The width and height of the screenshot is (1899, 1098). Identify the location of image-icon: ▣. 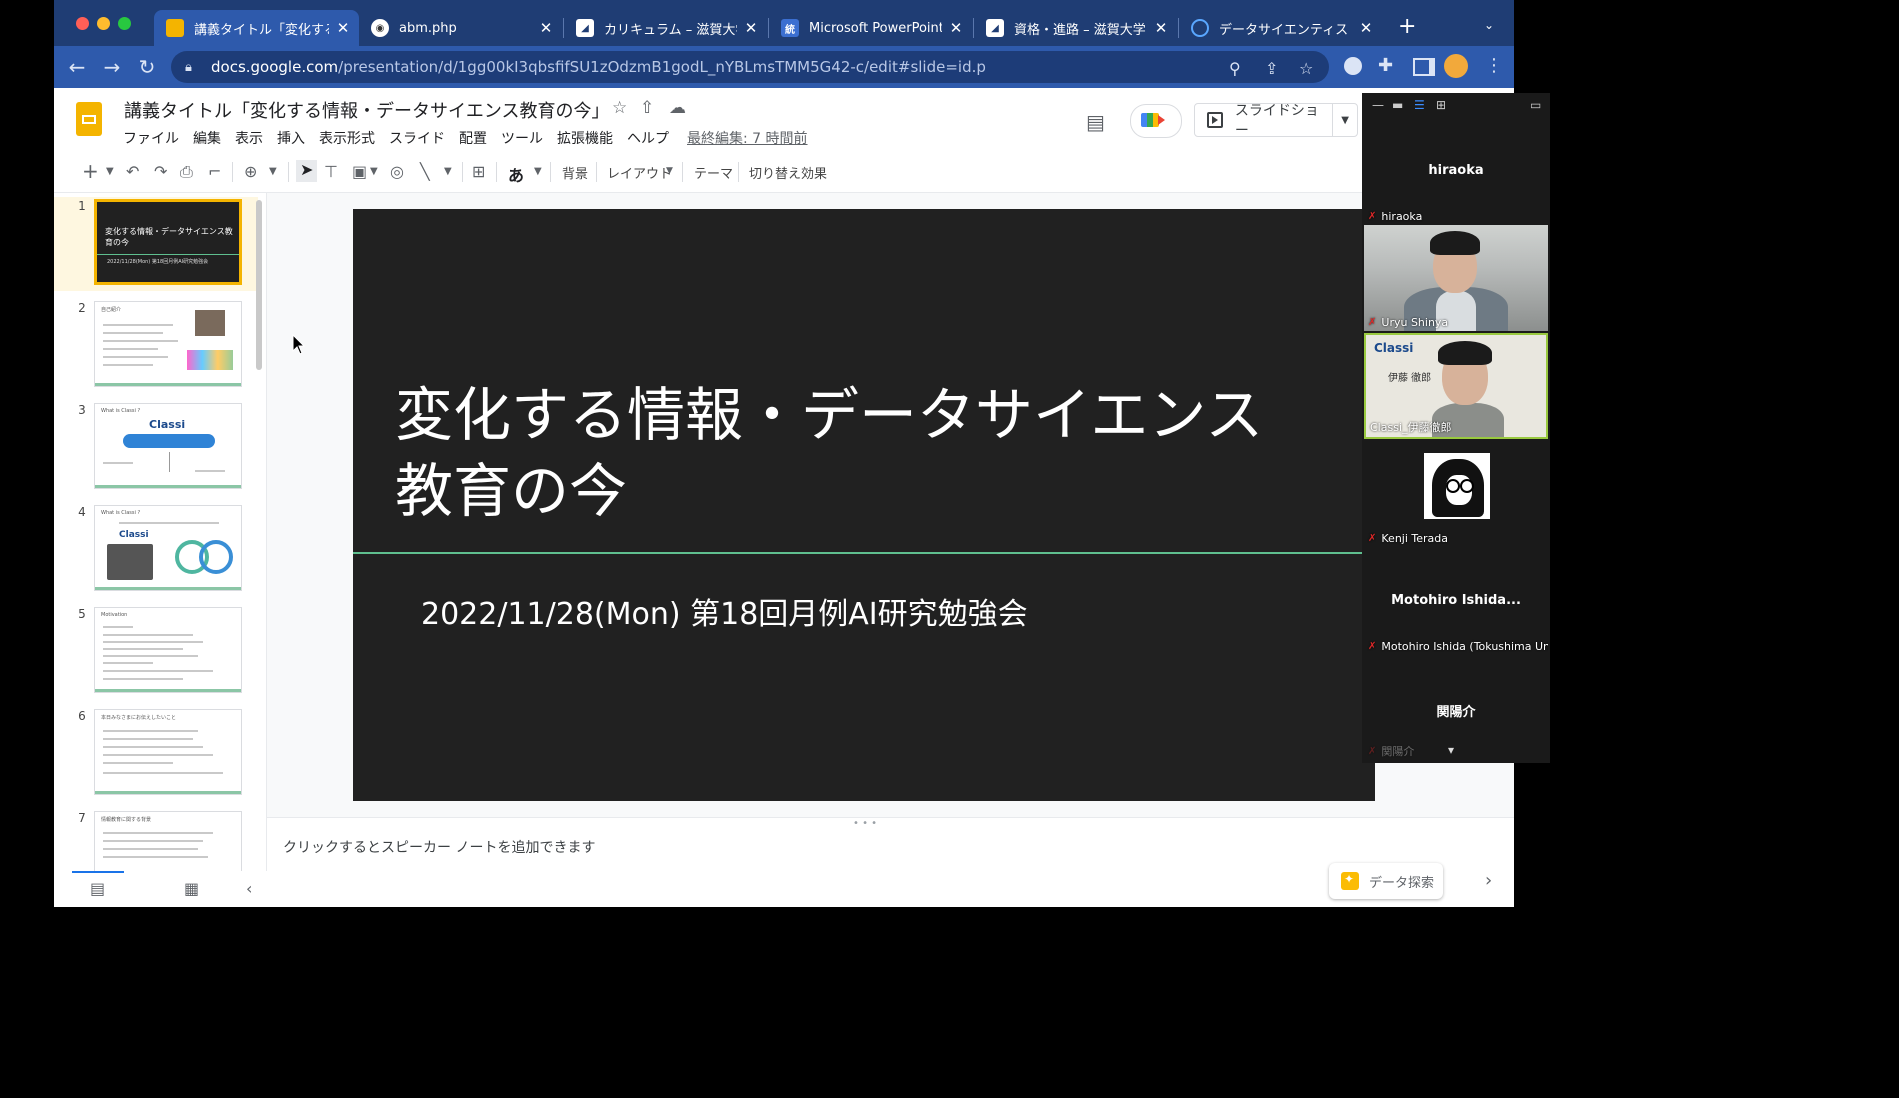
(359, 171).